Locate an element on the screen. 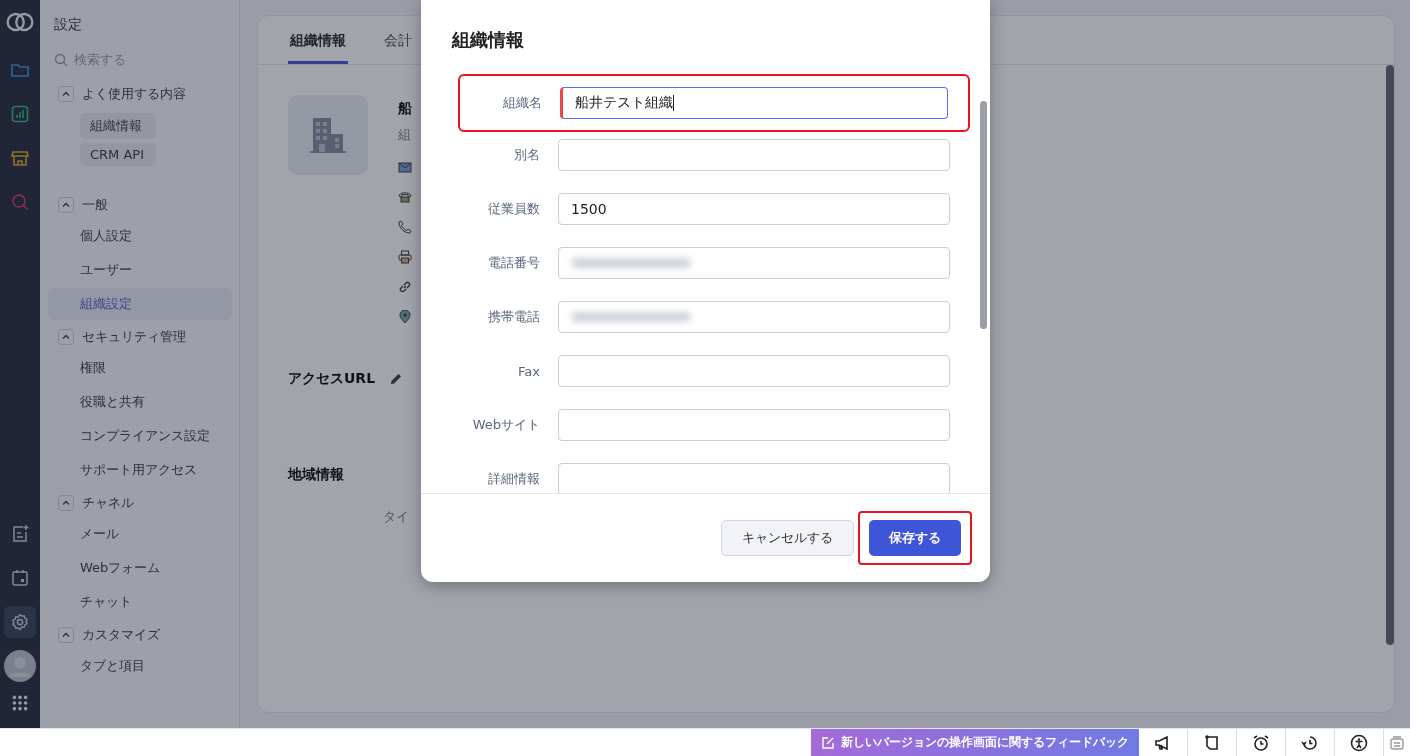 This screenshot has width=1410, height=756. avatar-icon is located at coordinates (20, 666).